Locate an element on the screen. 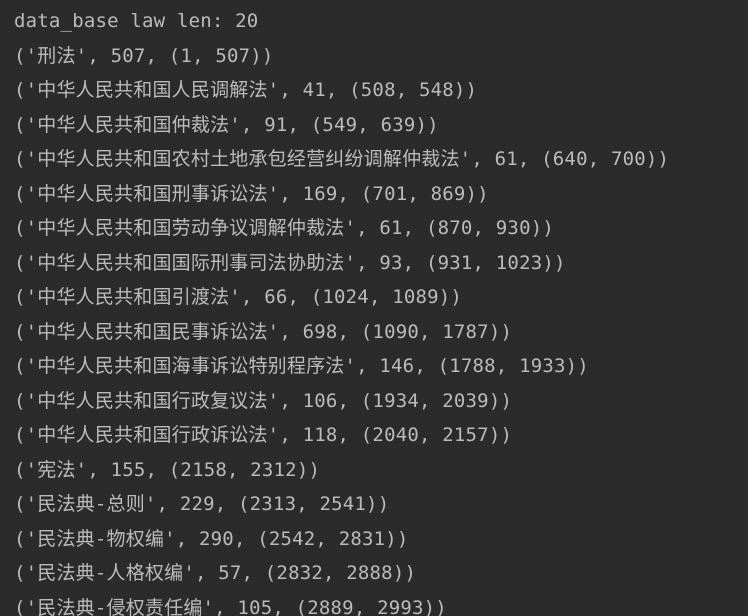 The image size is (748, 616). console-line: ('中华人民共和国劳动争议调解仲裁法', 61, (870, 930)) is located at coordinates (284, 228).